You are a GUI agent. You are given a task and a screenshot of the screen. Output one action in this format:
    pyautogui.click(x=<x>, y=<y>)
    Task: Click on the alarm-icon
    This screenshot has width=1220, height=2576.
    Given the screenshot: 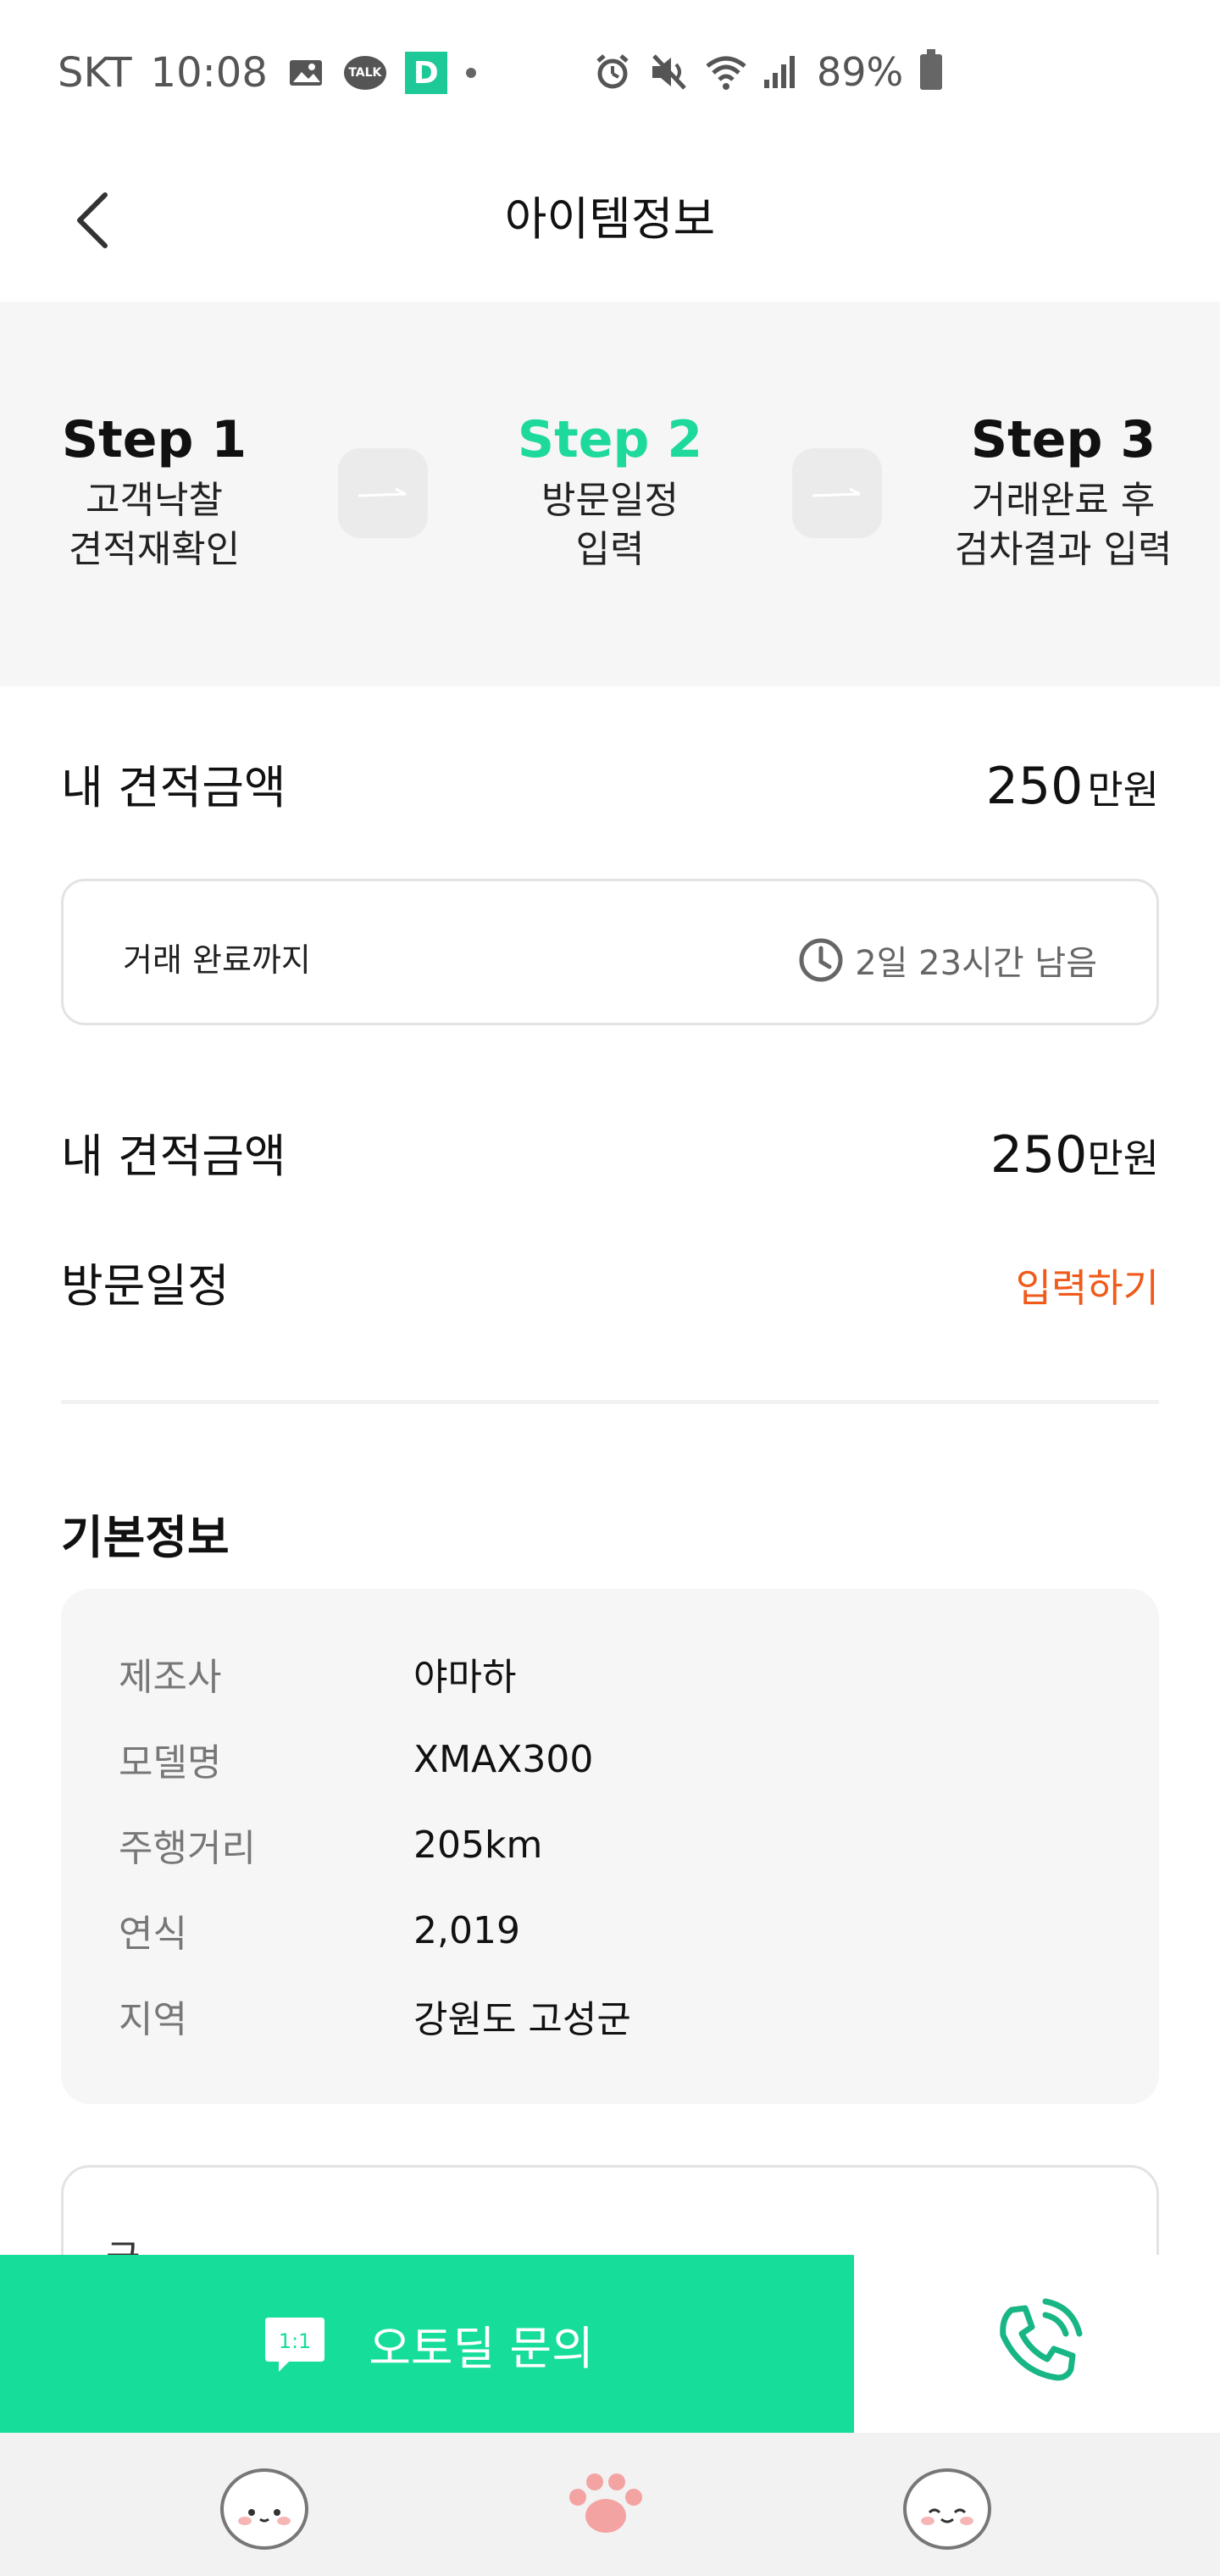 What is the action you would take?
    pyautogui.click(x=612, y=72)
    